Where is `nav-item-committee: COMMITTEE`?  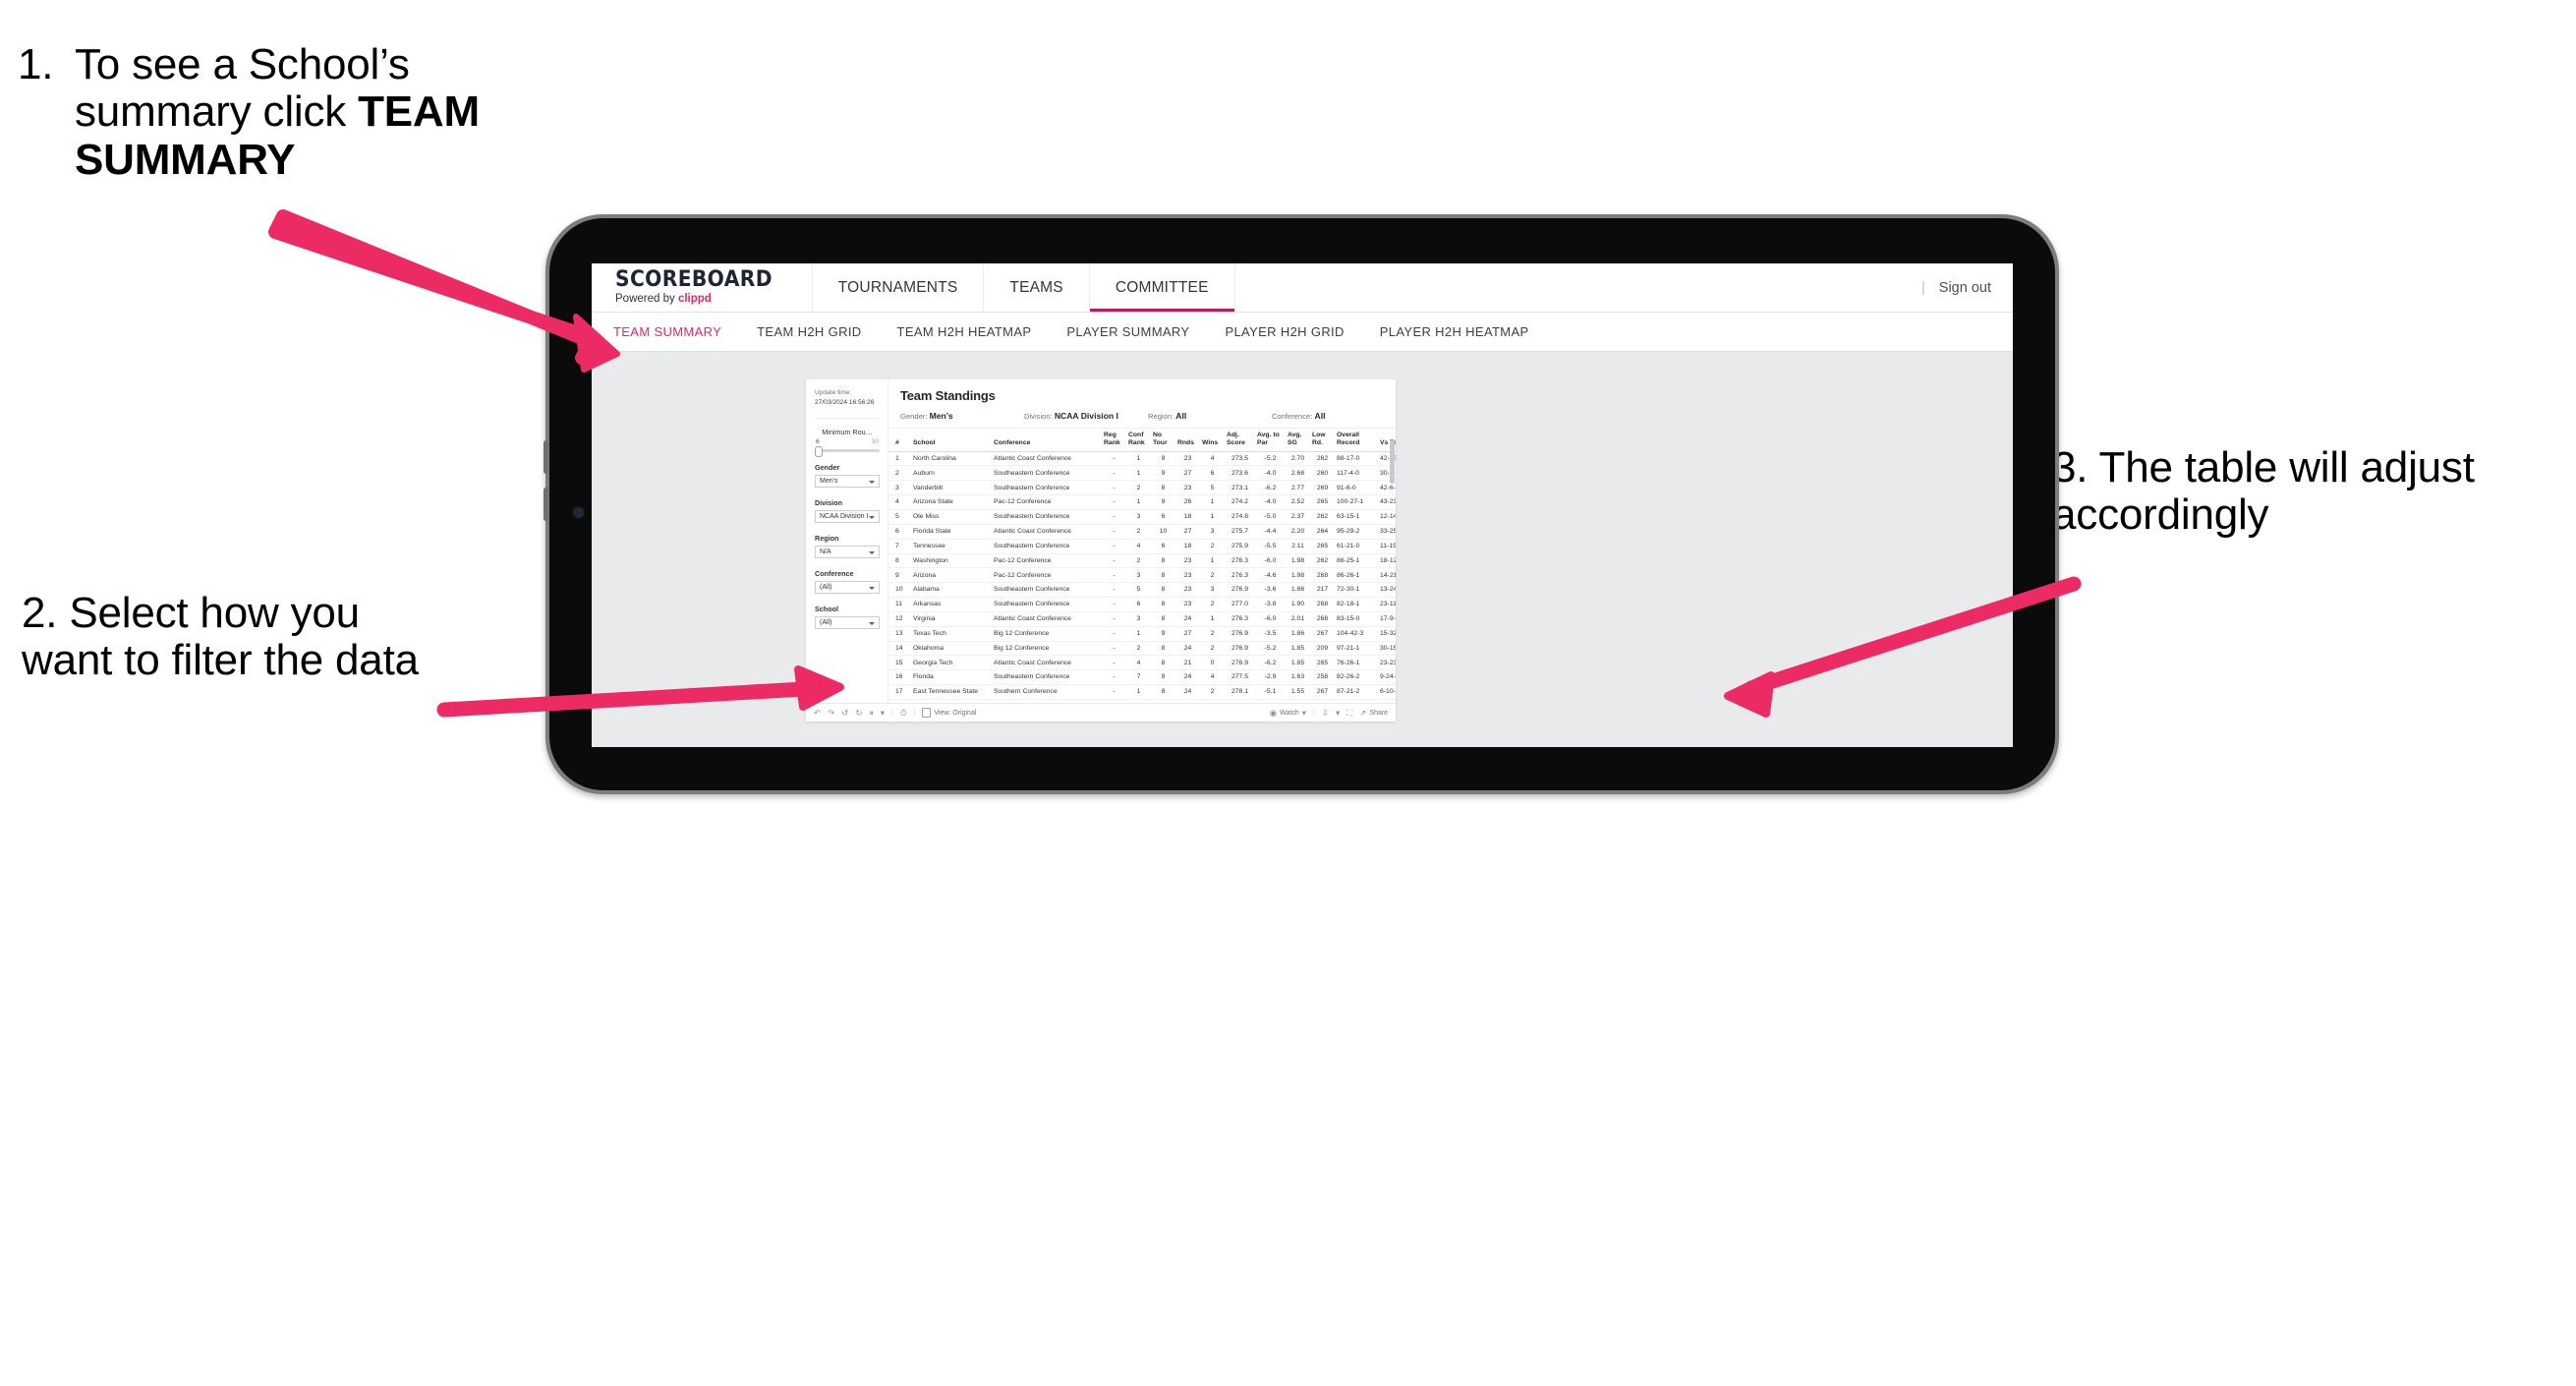
nav-item-committee: COMMITTEE is located at coordinates (1162, 287).